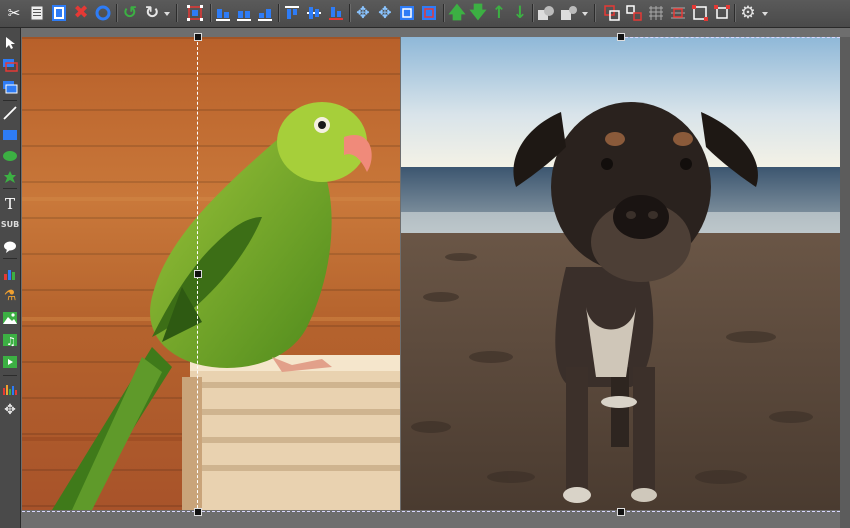 This screenshot has width=850, height=528. What do you see at coordinates (314, 13) in the screenshot?
I see `align-middle-icon` at bounding box center [314, 13].